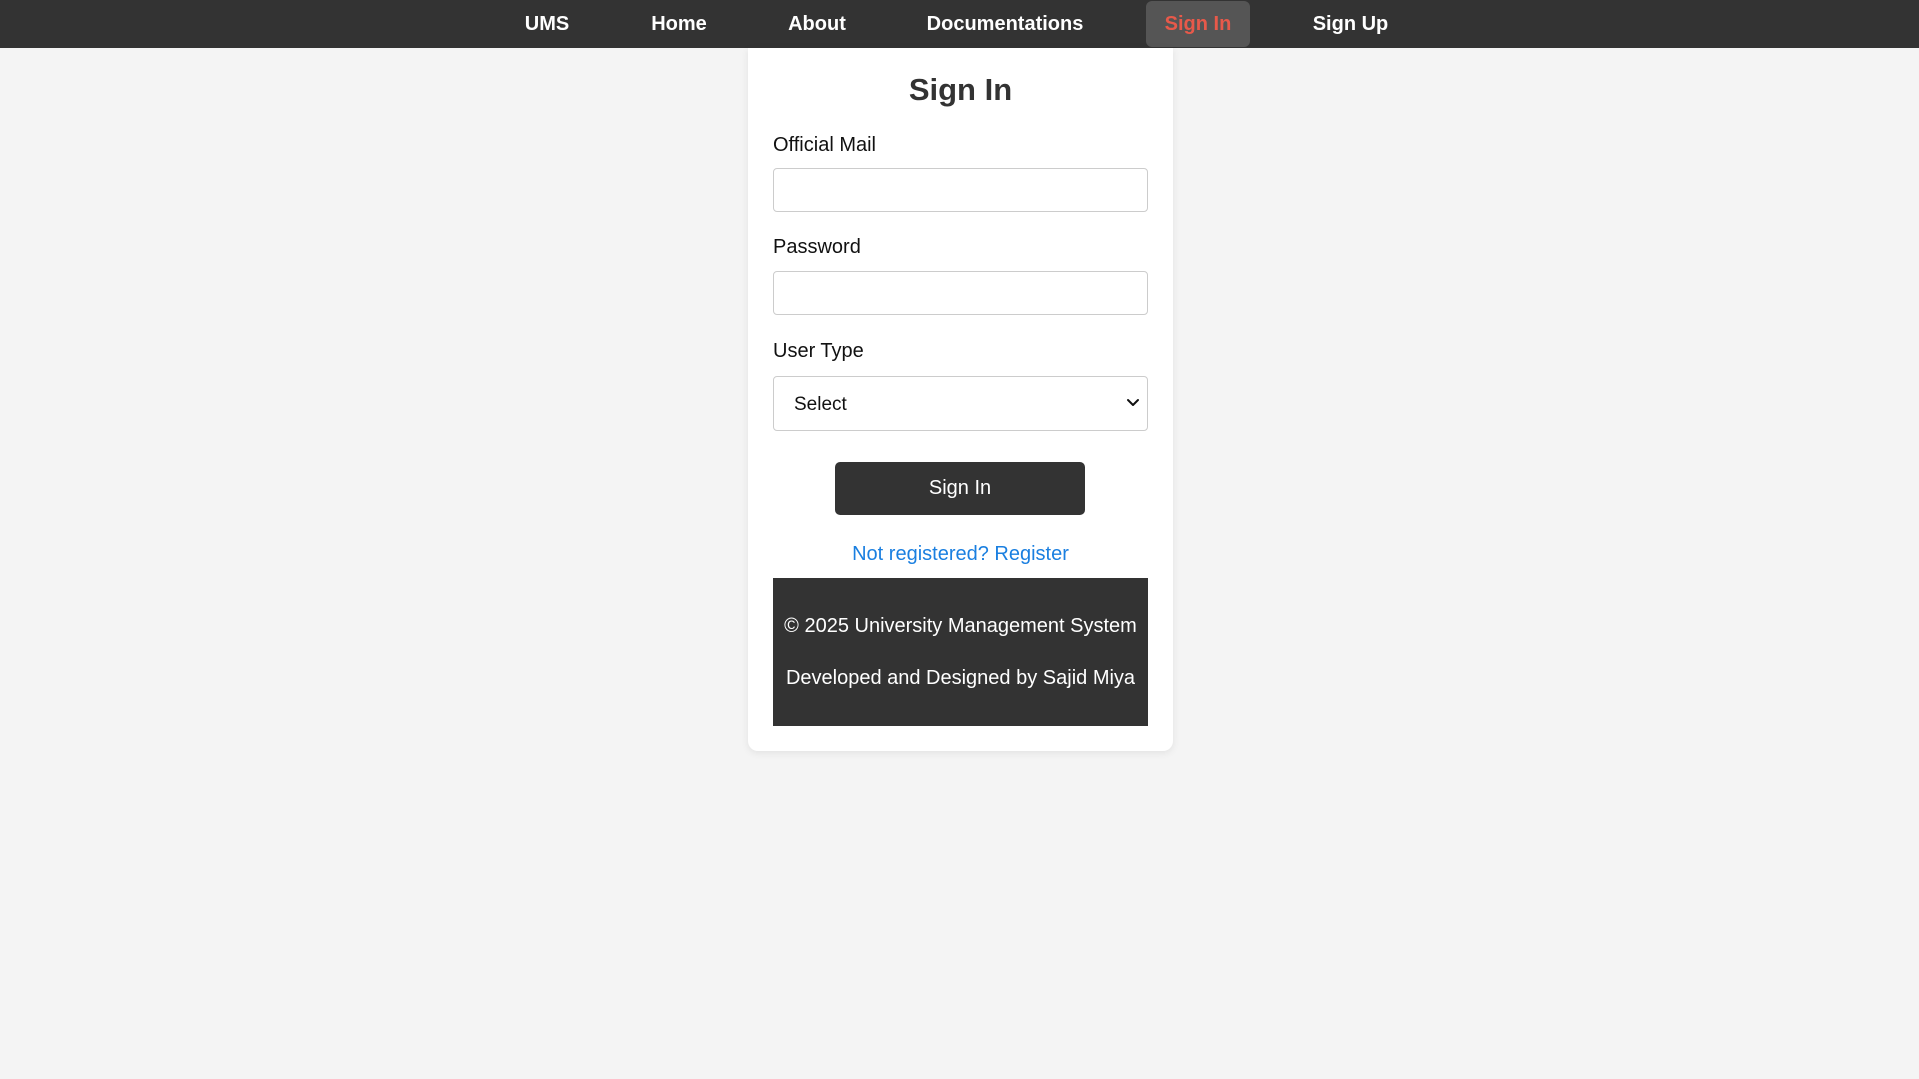  Describe the element at coordinates (960, 554) in the screenshot. I see `register-link: Not registered? Register` at that location.